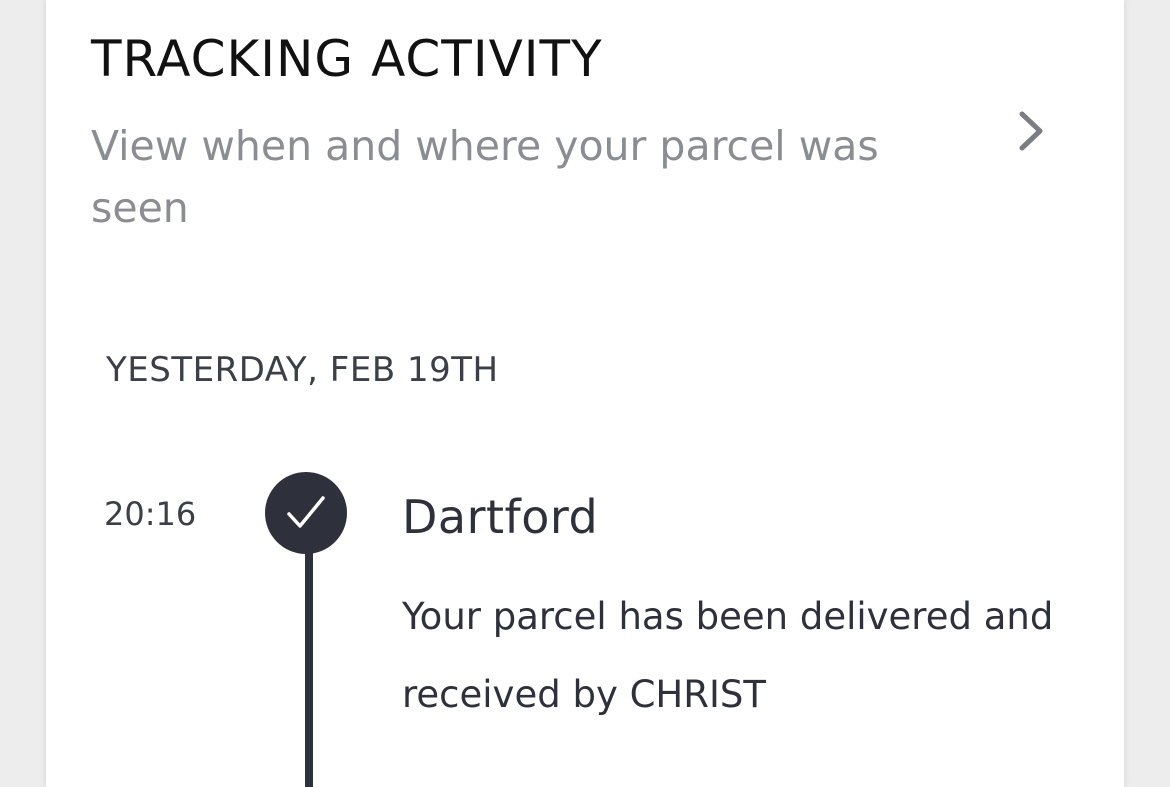 The image size is (1170, 787). What do you see at coordinates (500, 517) in the screenshot?
I see `event-location: Dartford` at bounding box center [500, 517].